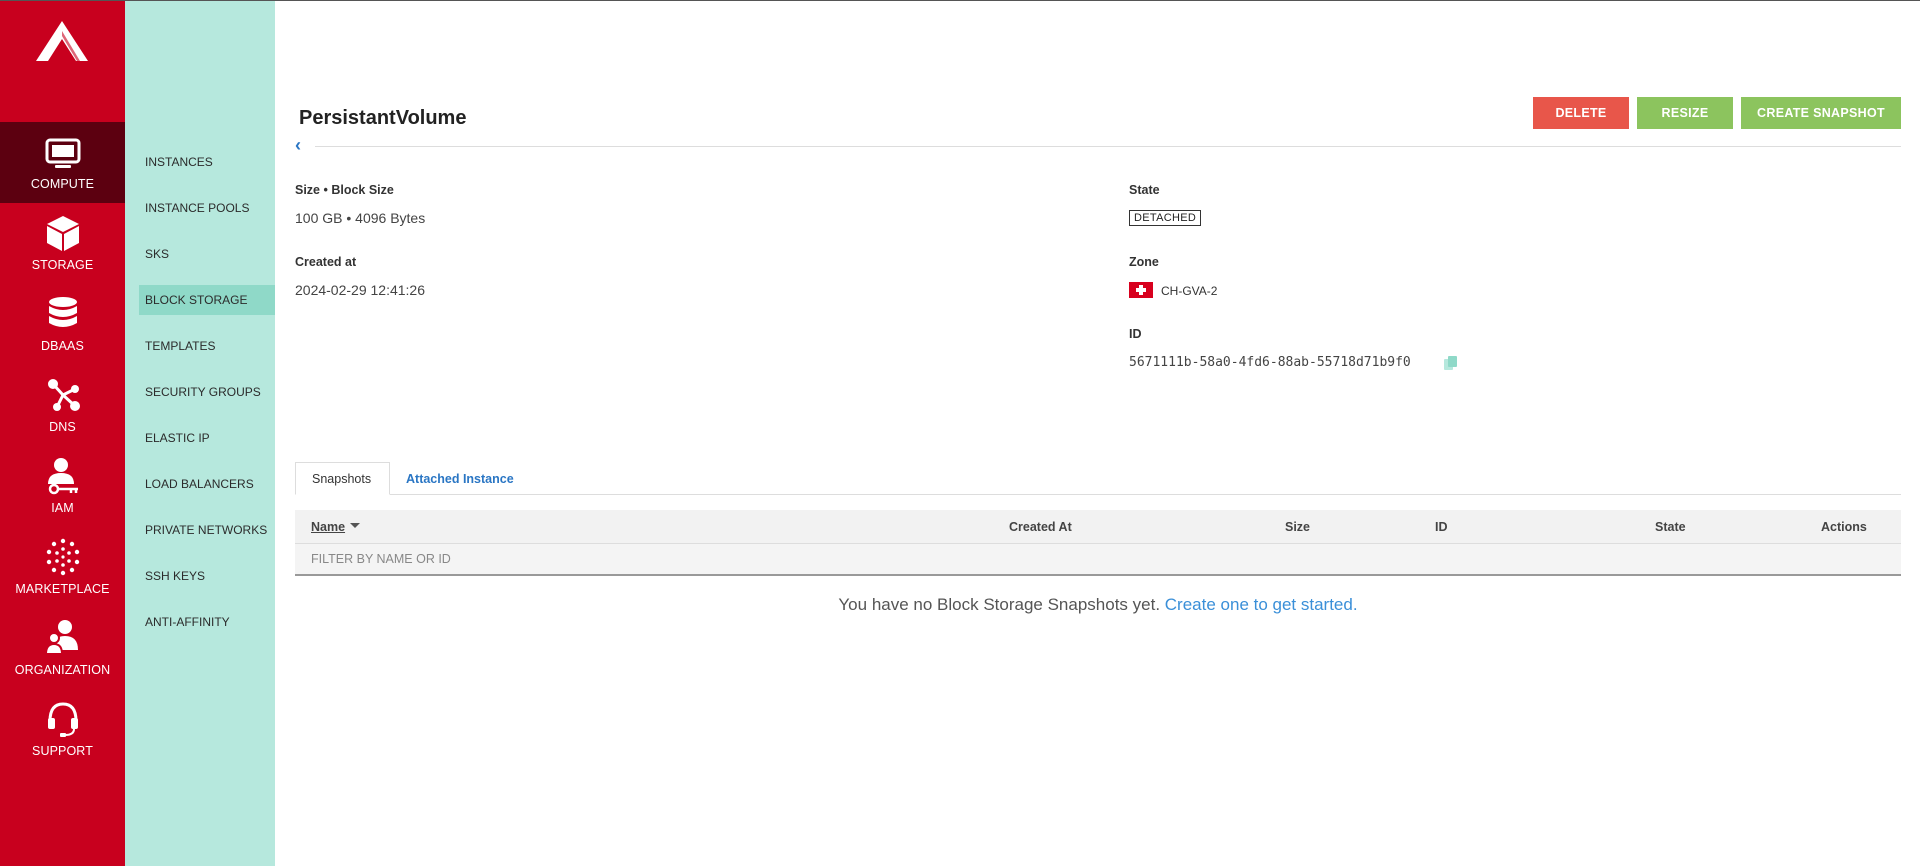 This screenshot has width=1920, height=866. I want to click on nav-iam: IAM, so click(62, 486).